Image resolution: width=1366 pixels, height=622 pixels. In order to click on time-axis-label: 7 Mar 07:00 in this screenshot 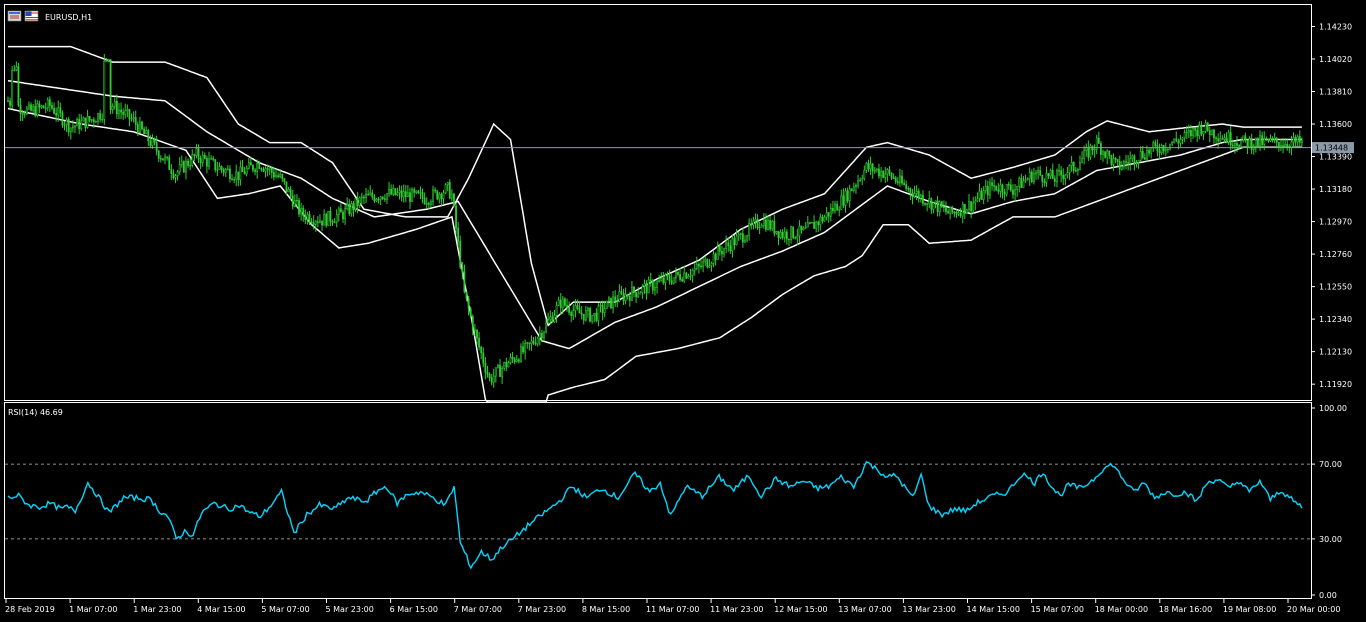, I will do `click(478, 609)`.